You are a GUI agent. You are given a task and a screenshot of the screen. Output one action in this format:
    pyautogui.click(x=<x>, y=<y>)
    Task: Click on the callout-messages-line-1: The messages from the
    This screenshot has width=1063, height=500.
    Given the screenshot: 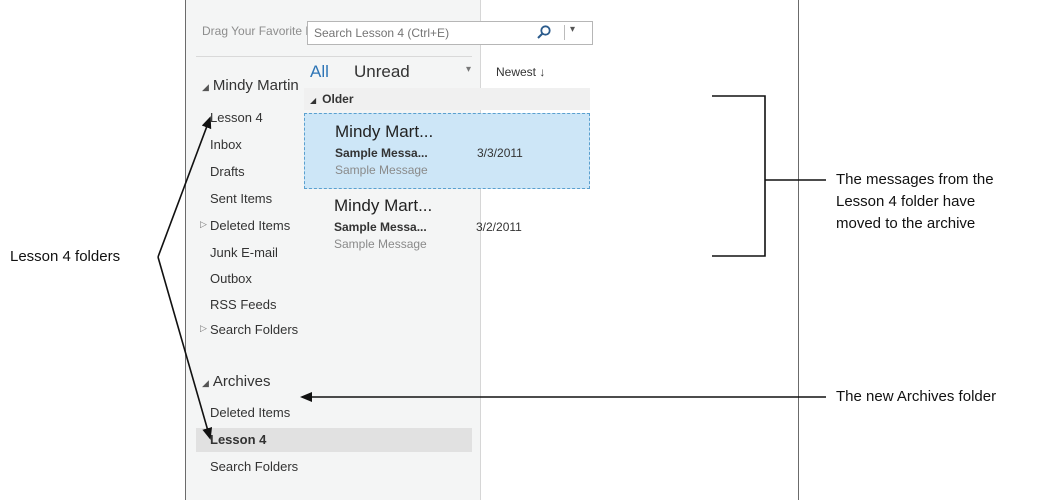 What is the action you would take?
    pyautogui.click(x=915, y=179)
    